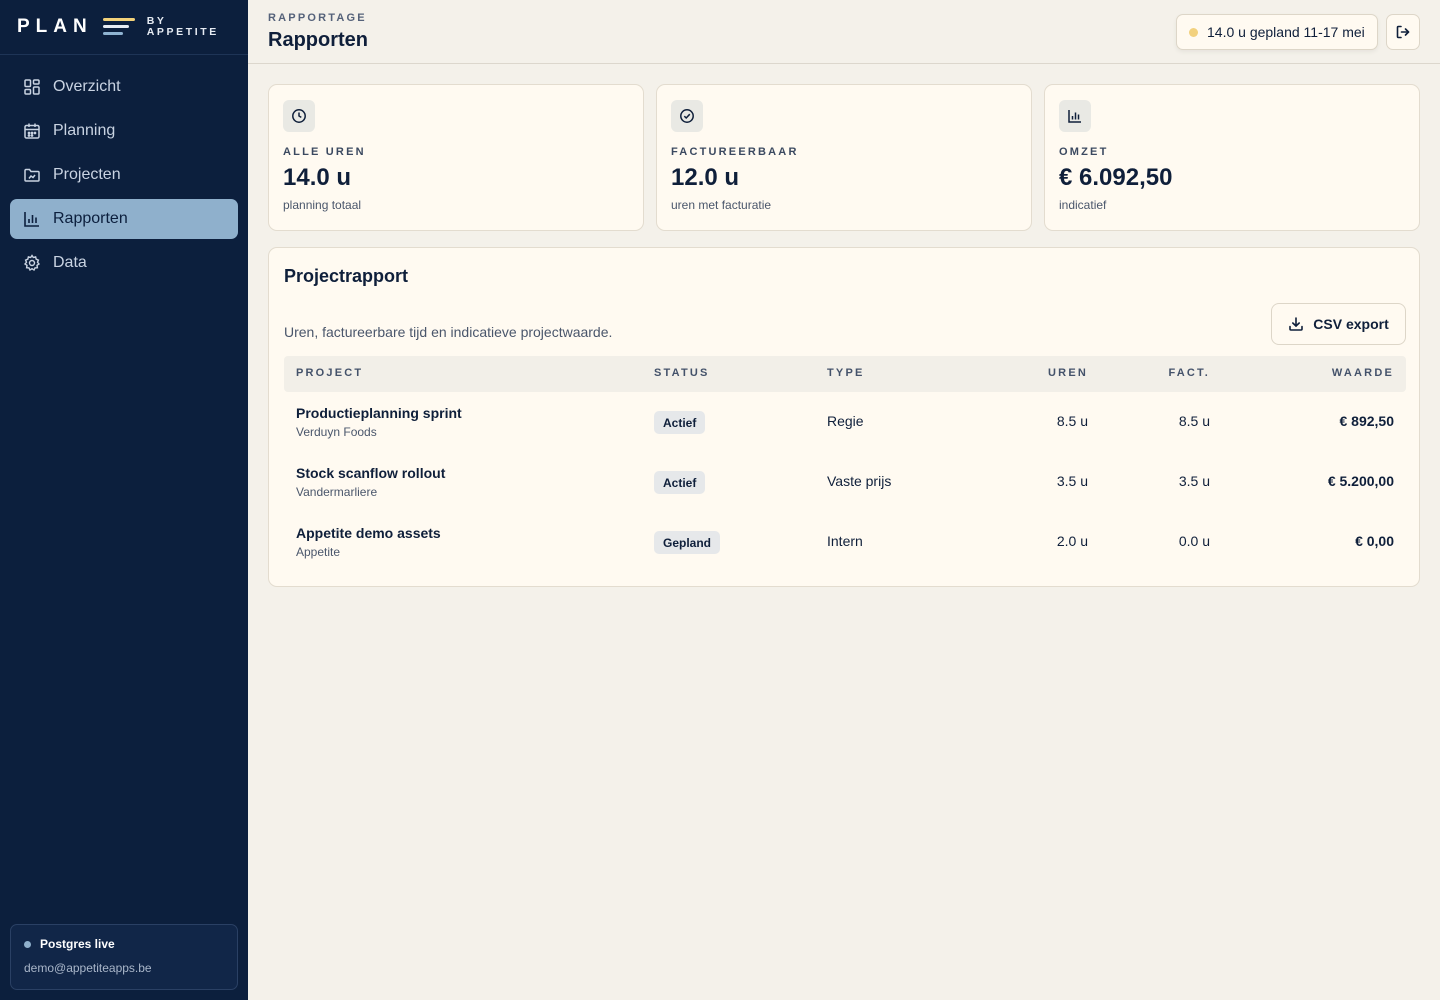  Describe the element at coordinates (1351, 324) in the screenshot. I see `csv-export-label: CSV export` at that location.